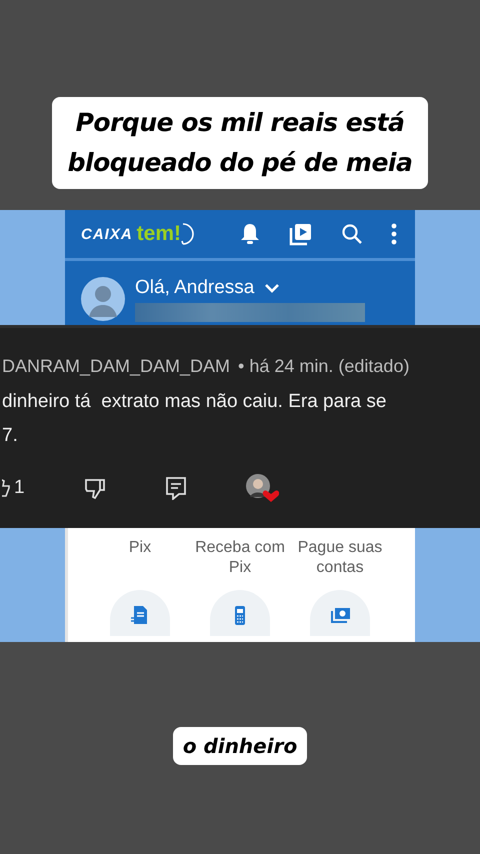 The height and width of the screenshot is (854, 480). I want to click on reply-icon, so click(175, 488).